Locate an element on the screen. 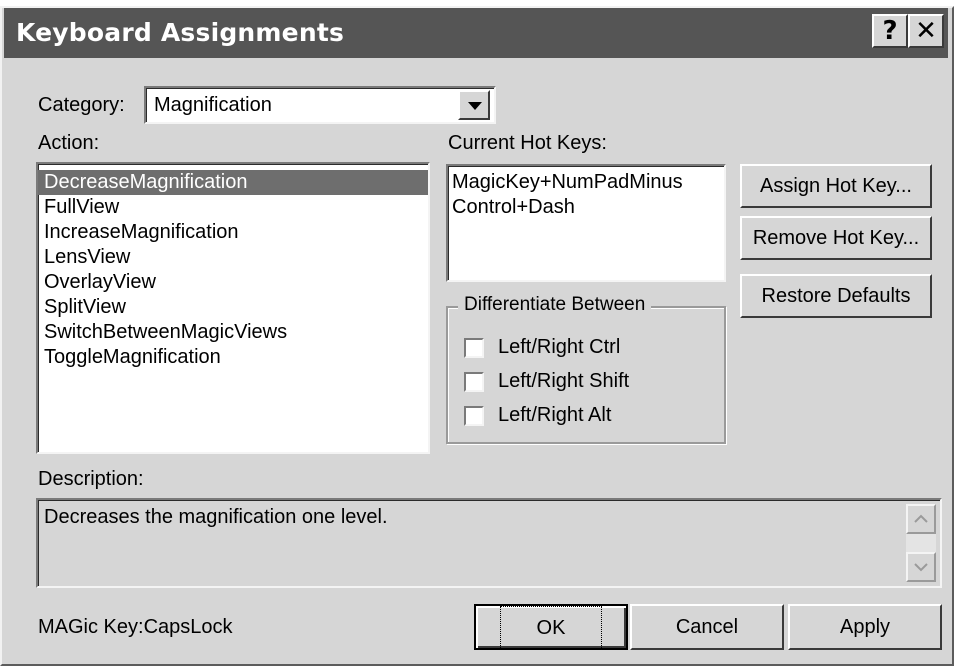 This screenshot has width=956, height=668. category-value: Magnification is located at coordinates (213, 105).